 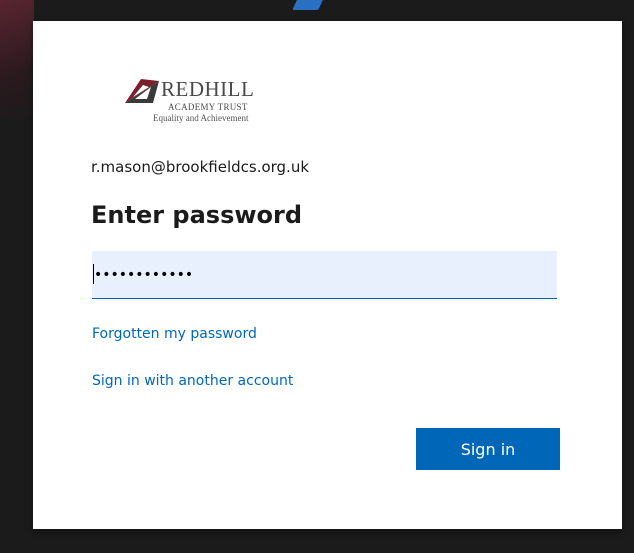 What do you see at coordinates (208, 89) in the screenshot?
I see `logo-name: REDHILL` at bounding box center [208, 89].